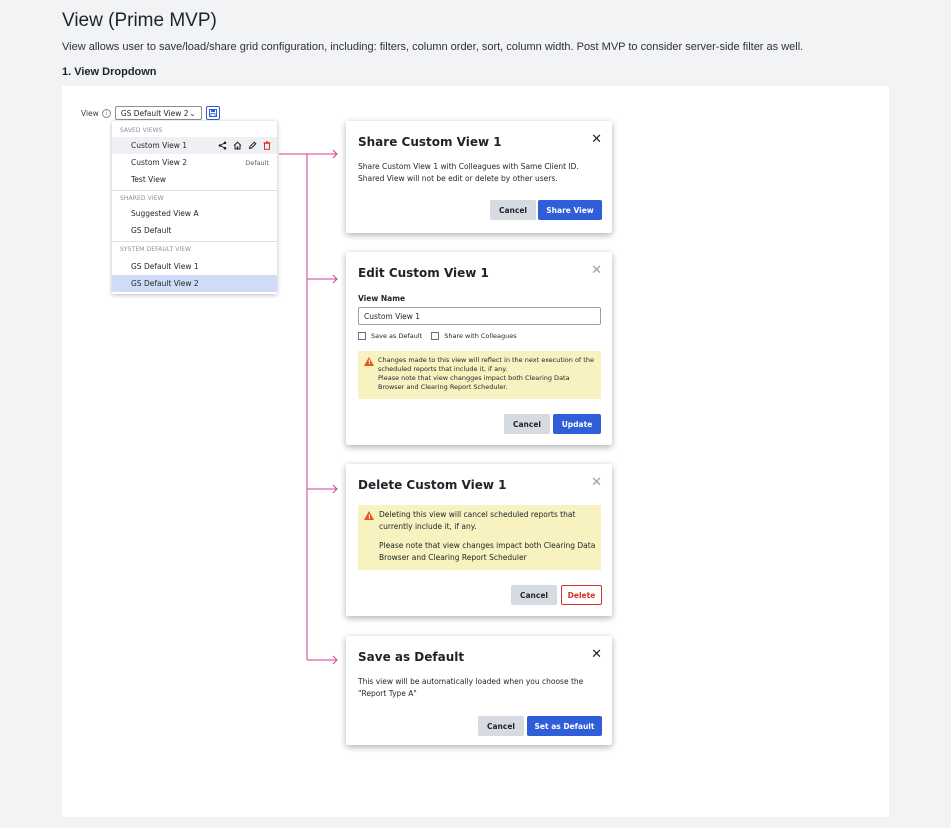  What do you see at coordinates (194, 162) in the screenshot?
I see `dropdown-item-custom-view-2: Custom View 2 Default` at bounding box center [194, 162].